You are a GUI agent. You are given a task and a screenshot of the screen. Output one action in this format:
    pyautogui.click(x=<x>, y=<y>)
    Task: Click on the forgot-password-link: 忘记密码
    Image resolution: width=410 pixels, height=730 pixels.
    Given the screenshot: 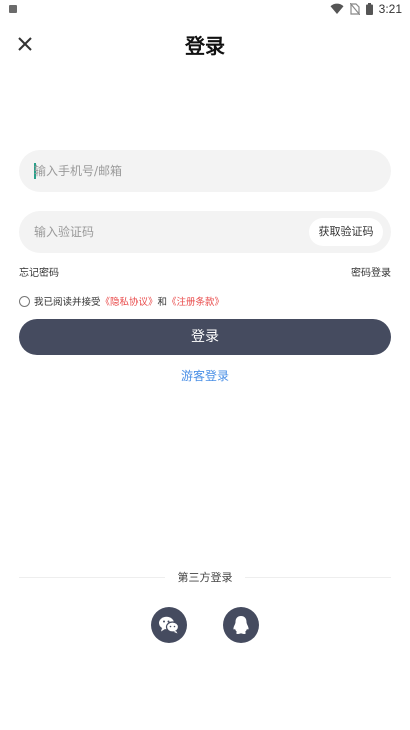 What is the action you would take?
    pyautogui.click(x=39, y=271)
    